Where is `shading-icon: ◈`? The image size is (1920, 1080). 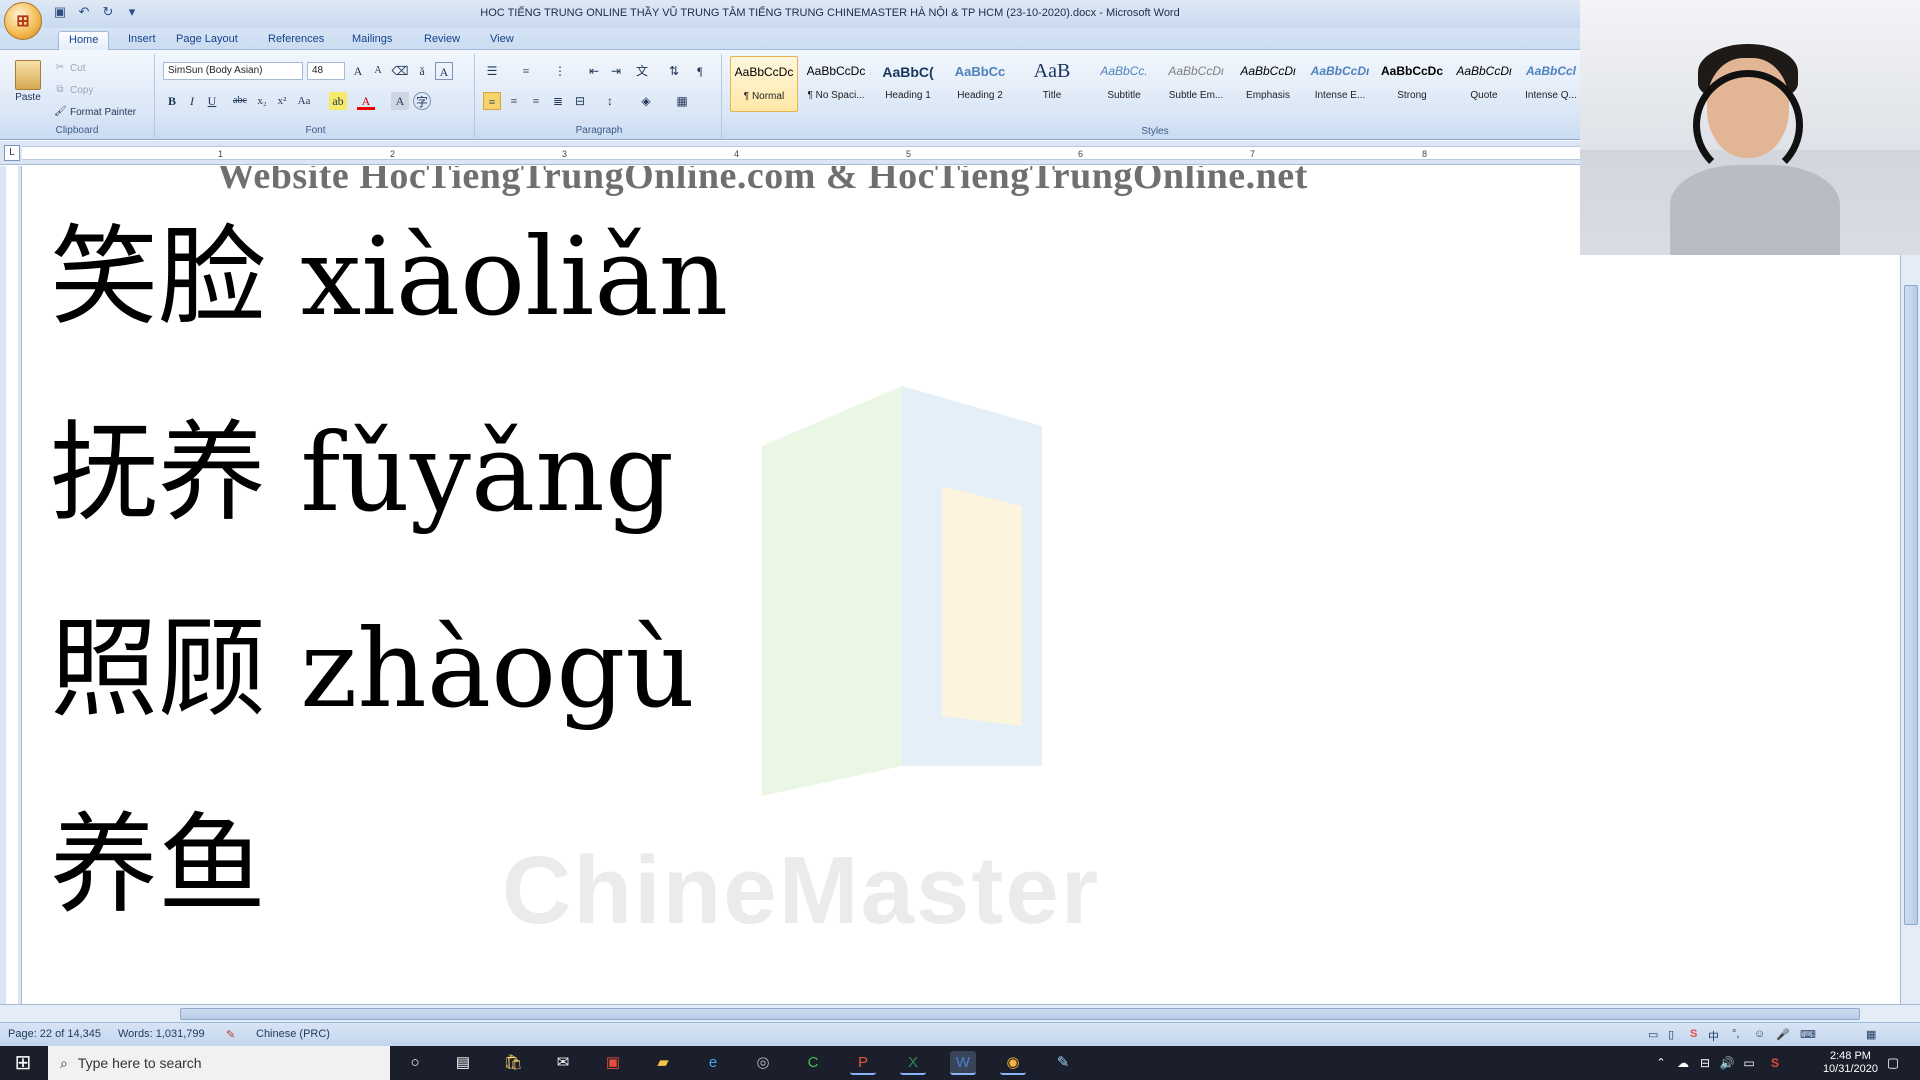
shading-icon: ◈ is located at coordinates (646, 101).